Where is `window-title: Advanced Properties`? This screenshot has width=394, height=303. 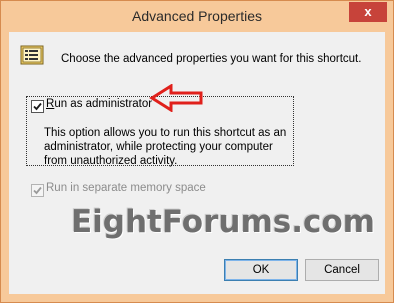
window-title: Advanced Properties is located at coordinates (197, 16).